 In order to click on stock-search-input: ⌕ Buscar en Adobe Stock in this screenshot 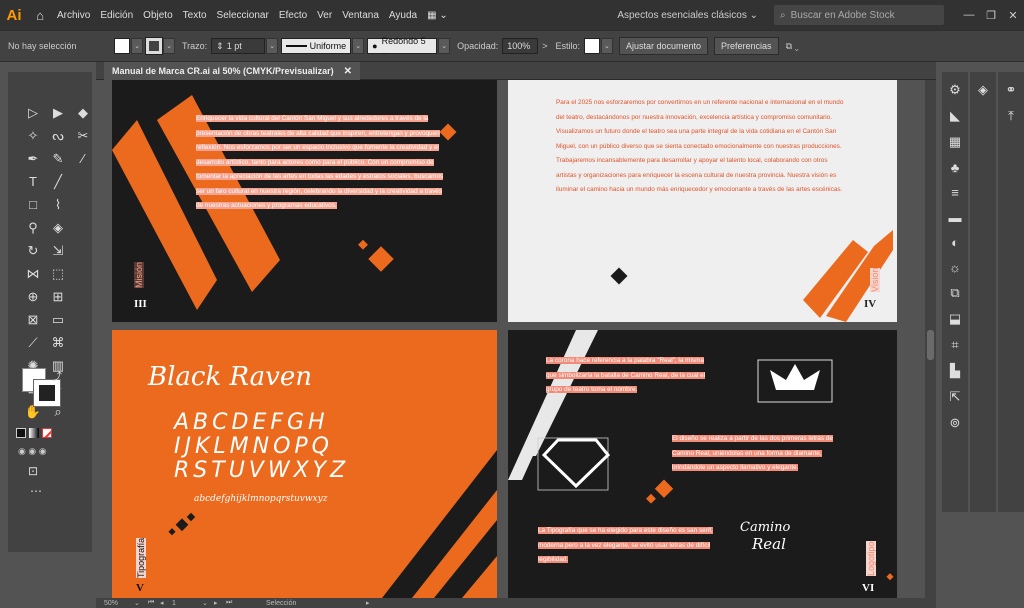, I will do `click(859, 15)`.